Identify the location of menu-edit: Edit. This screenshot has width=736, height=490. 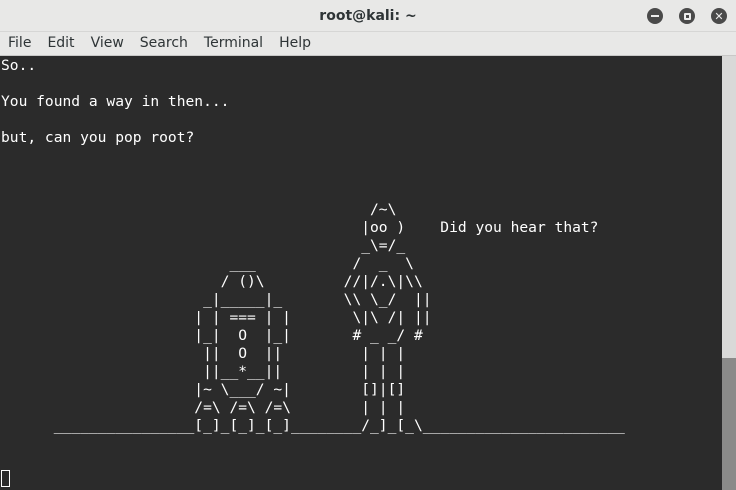
(60, 44).